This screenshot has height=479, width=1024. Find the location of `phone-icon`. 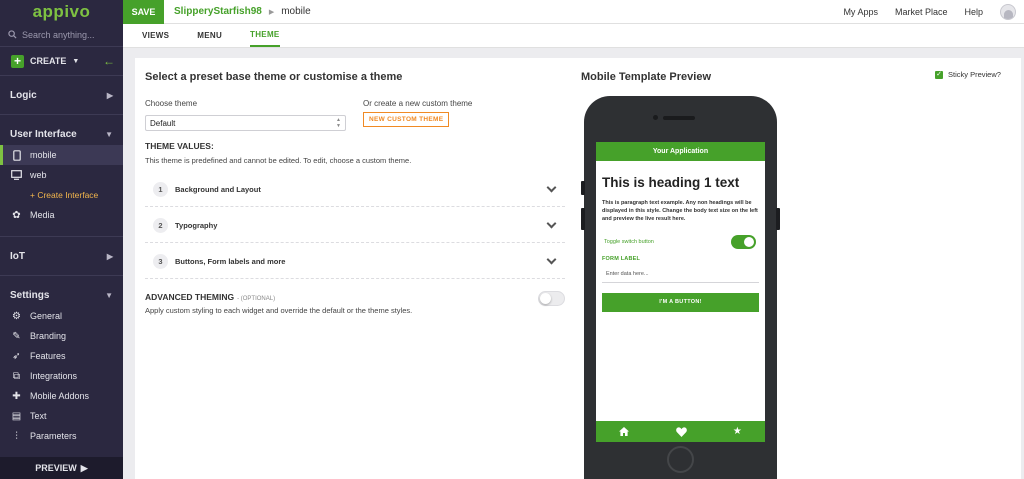

phone-icon is located at coordinates (16, 155).